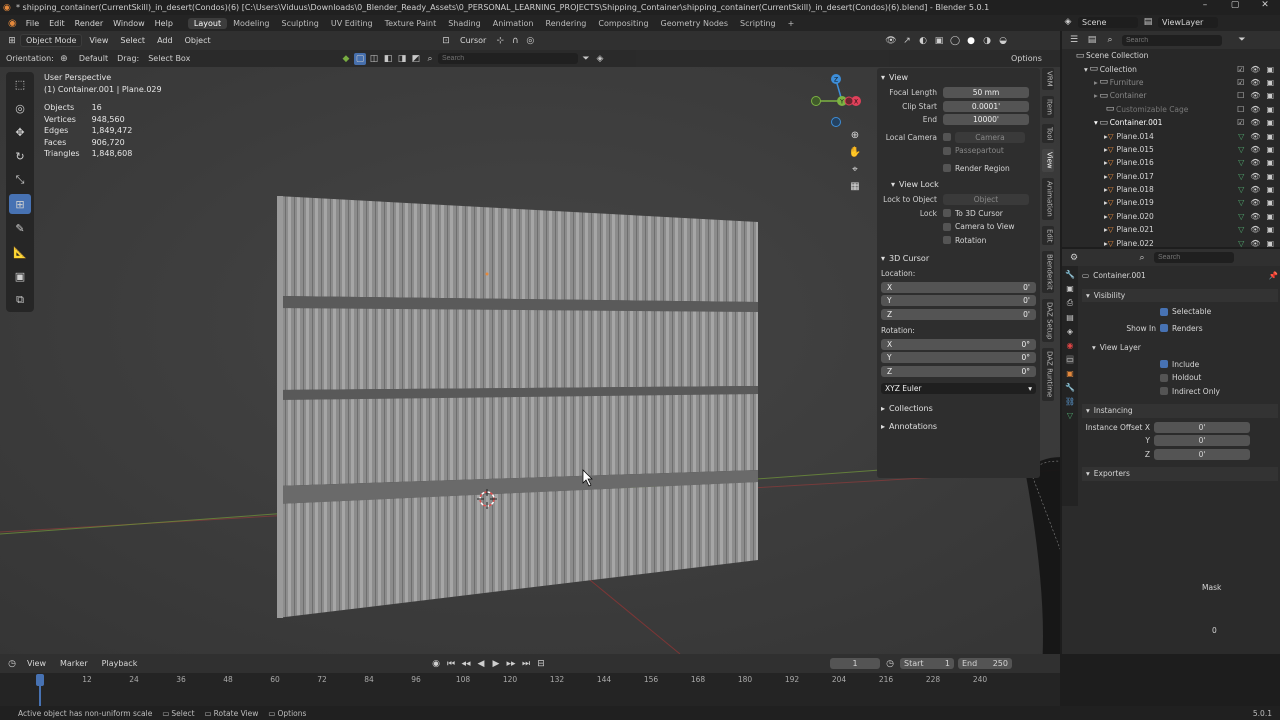 This screenshot has width=1280, height=720. I want to click on render-region-checkbox, so click(947, 168).